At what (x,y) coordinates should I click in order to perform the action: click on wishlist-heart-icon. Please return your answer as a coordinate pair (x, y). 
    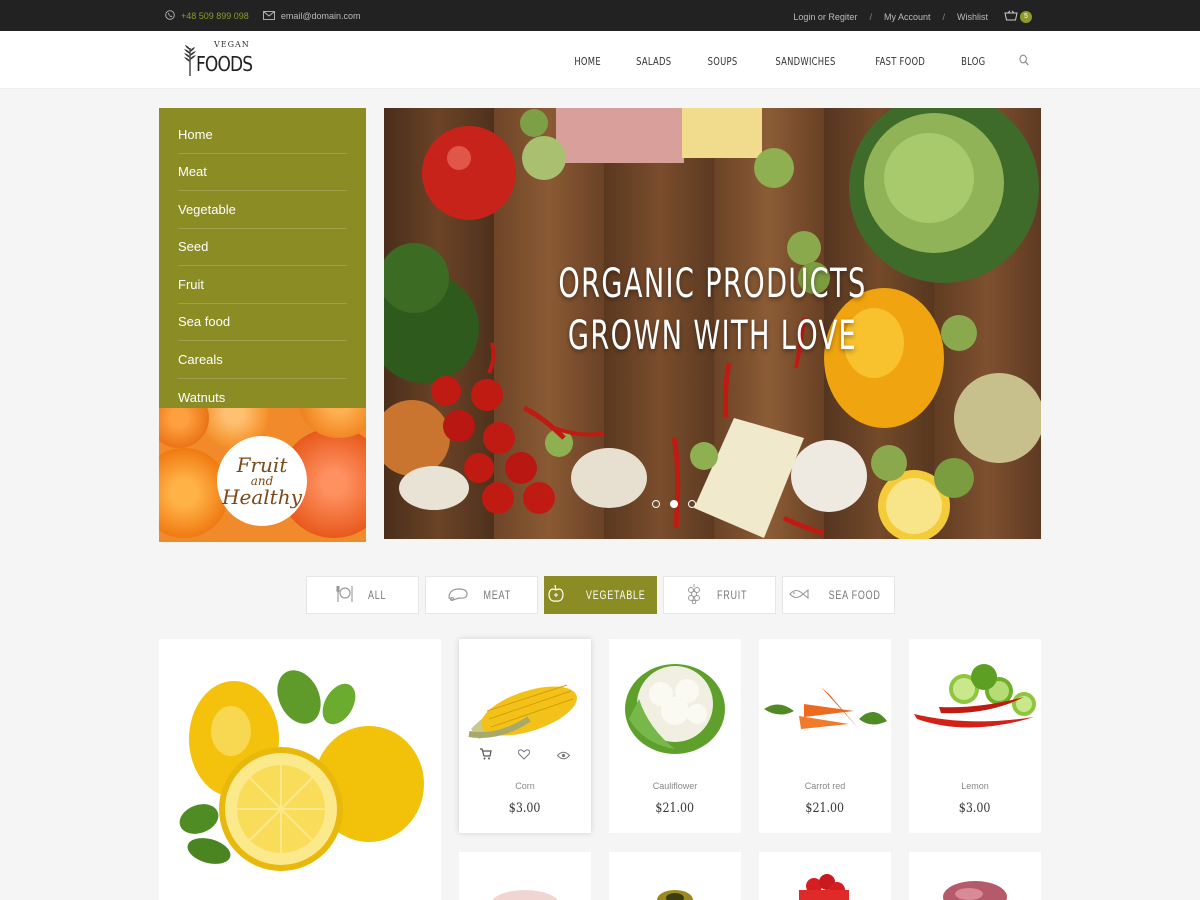
    Looking at the image, I should click on (524, 756).